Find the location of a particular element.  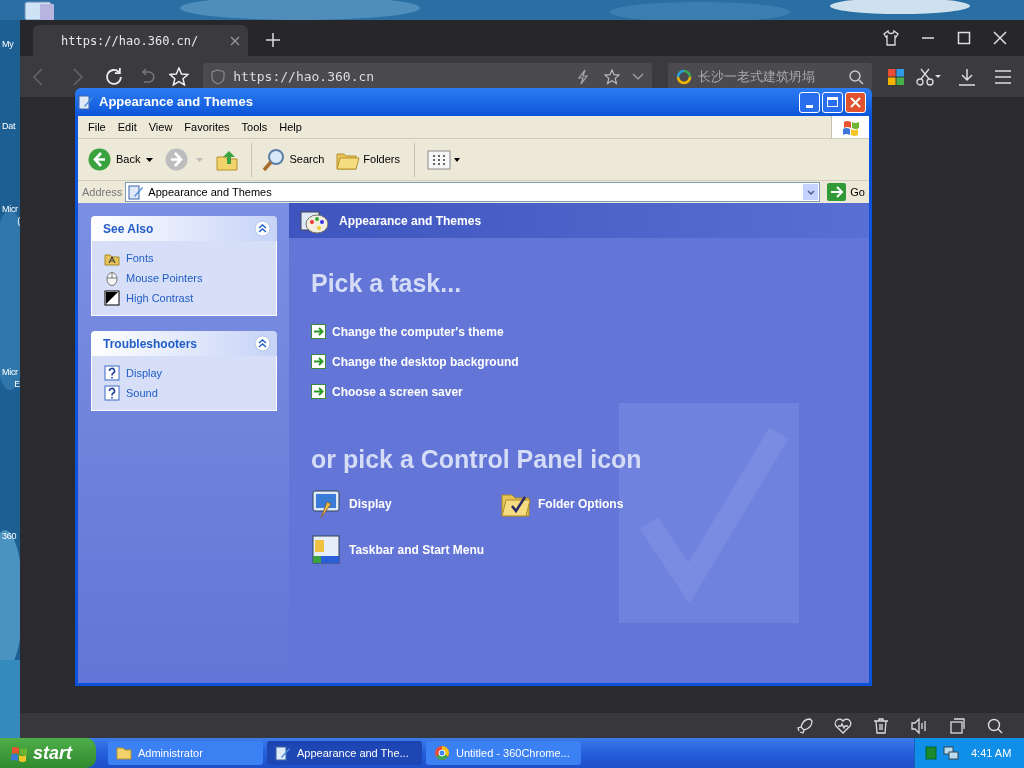

search-button: Search is located at coordinates (293, 159).